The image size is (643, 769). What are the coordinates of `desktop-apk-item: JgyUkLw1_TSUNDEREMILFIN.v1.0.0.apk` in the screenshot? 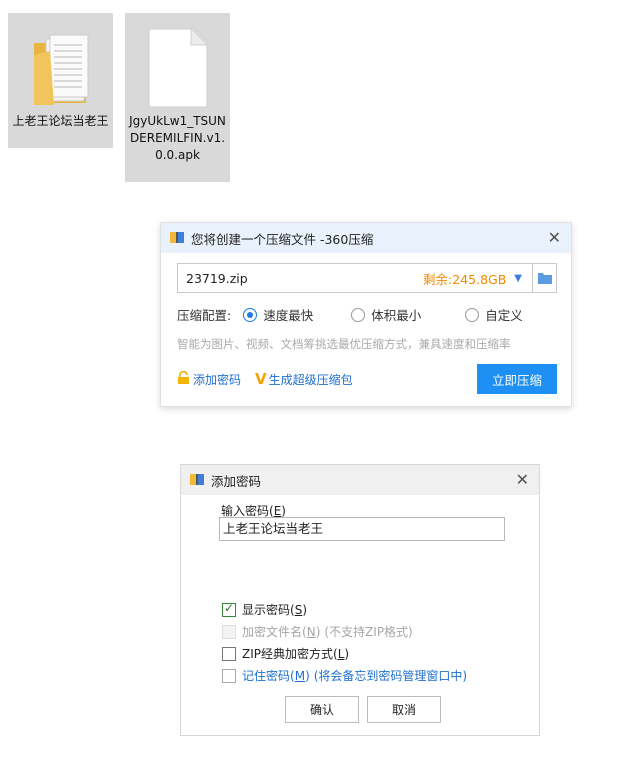 It's located at (177, 97).